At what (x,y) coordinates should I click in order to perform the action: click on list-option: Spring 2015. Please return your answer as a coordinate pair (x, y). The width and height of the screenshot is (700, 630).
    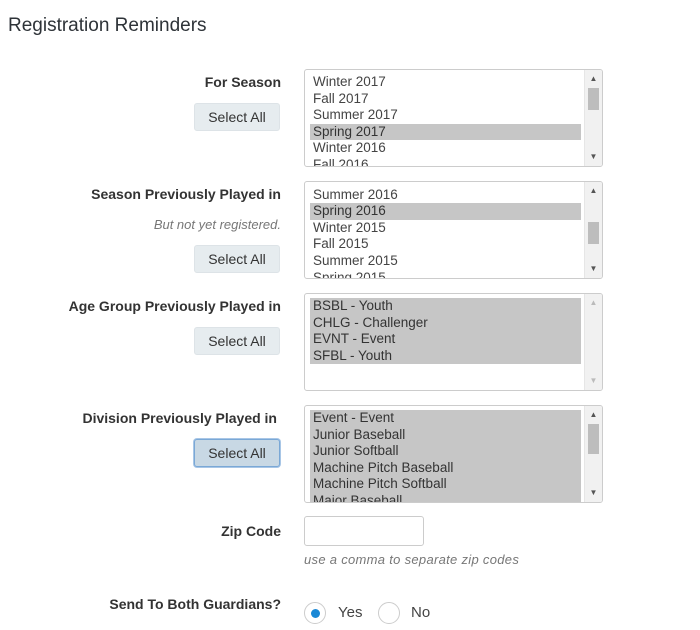
    Looking at the image, I should click on (445, 274).